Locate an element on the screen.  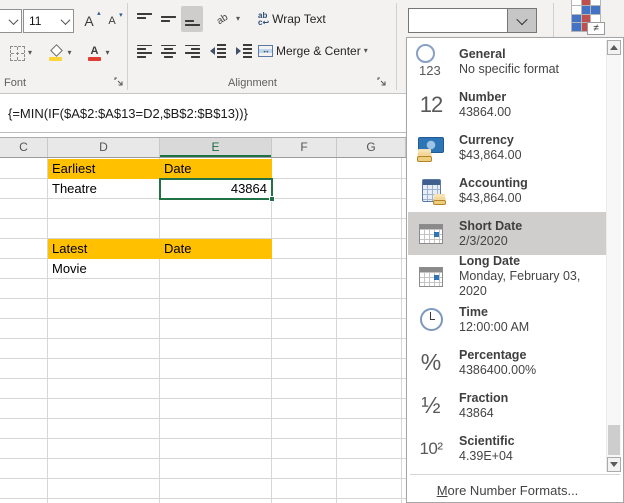
format-option-time: Time 12:00:00 AM is located at coordinates (507, 319).